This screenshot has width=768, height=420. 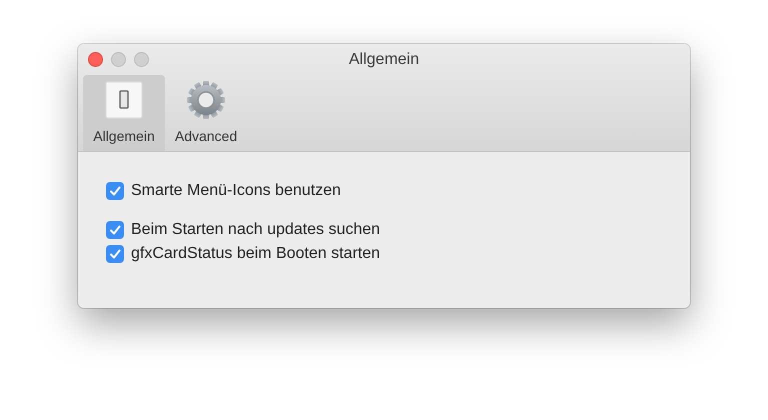 I want to click on checkbox-label: Beim Starten nach updates suchen, so click(x=255, y=230).